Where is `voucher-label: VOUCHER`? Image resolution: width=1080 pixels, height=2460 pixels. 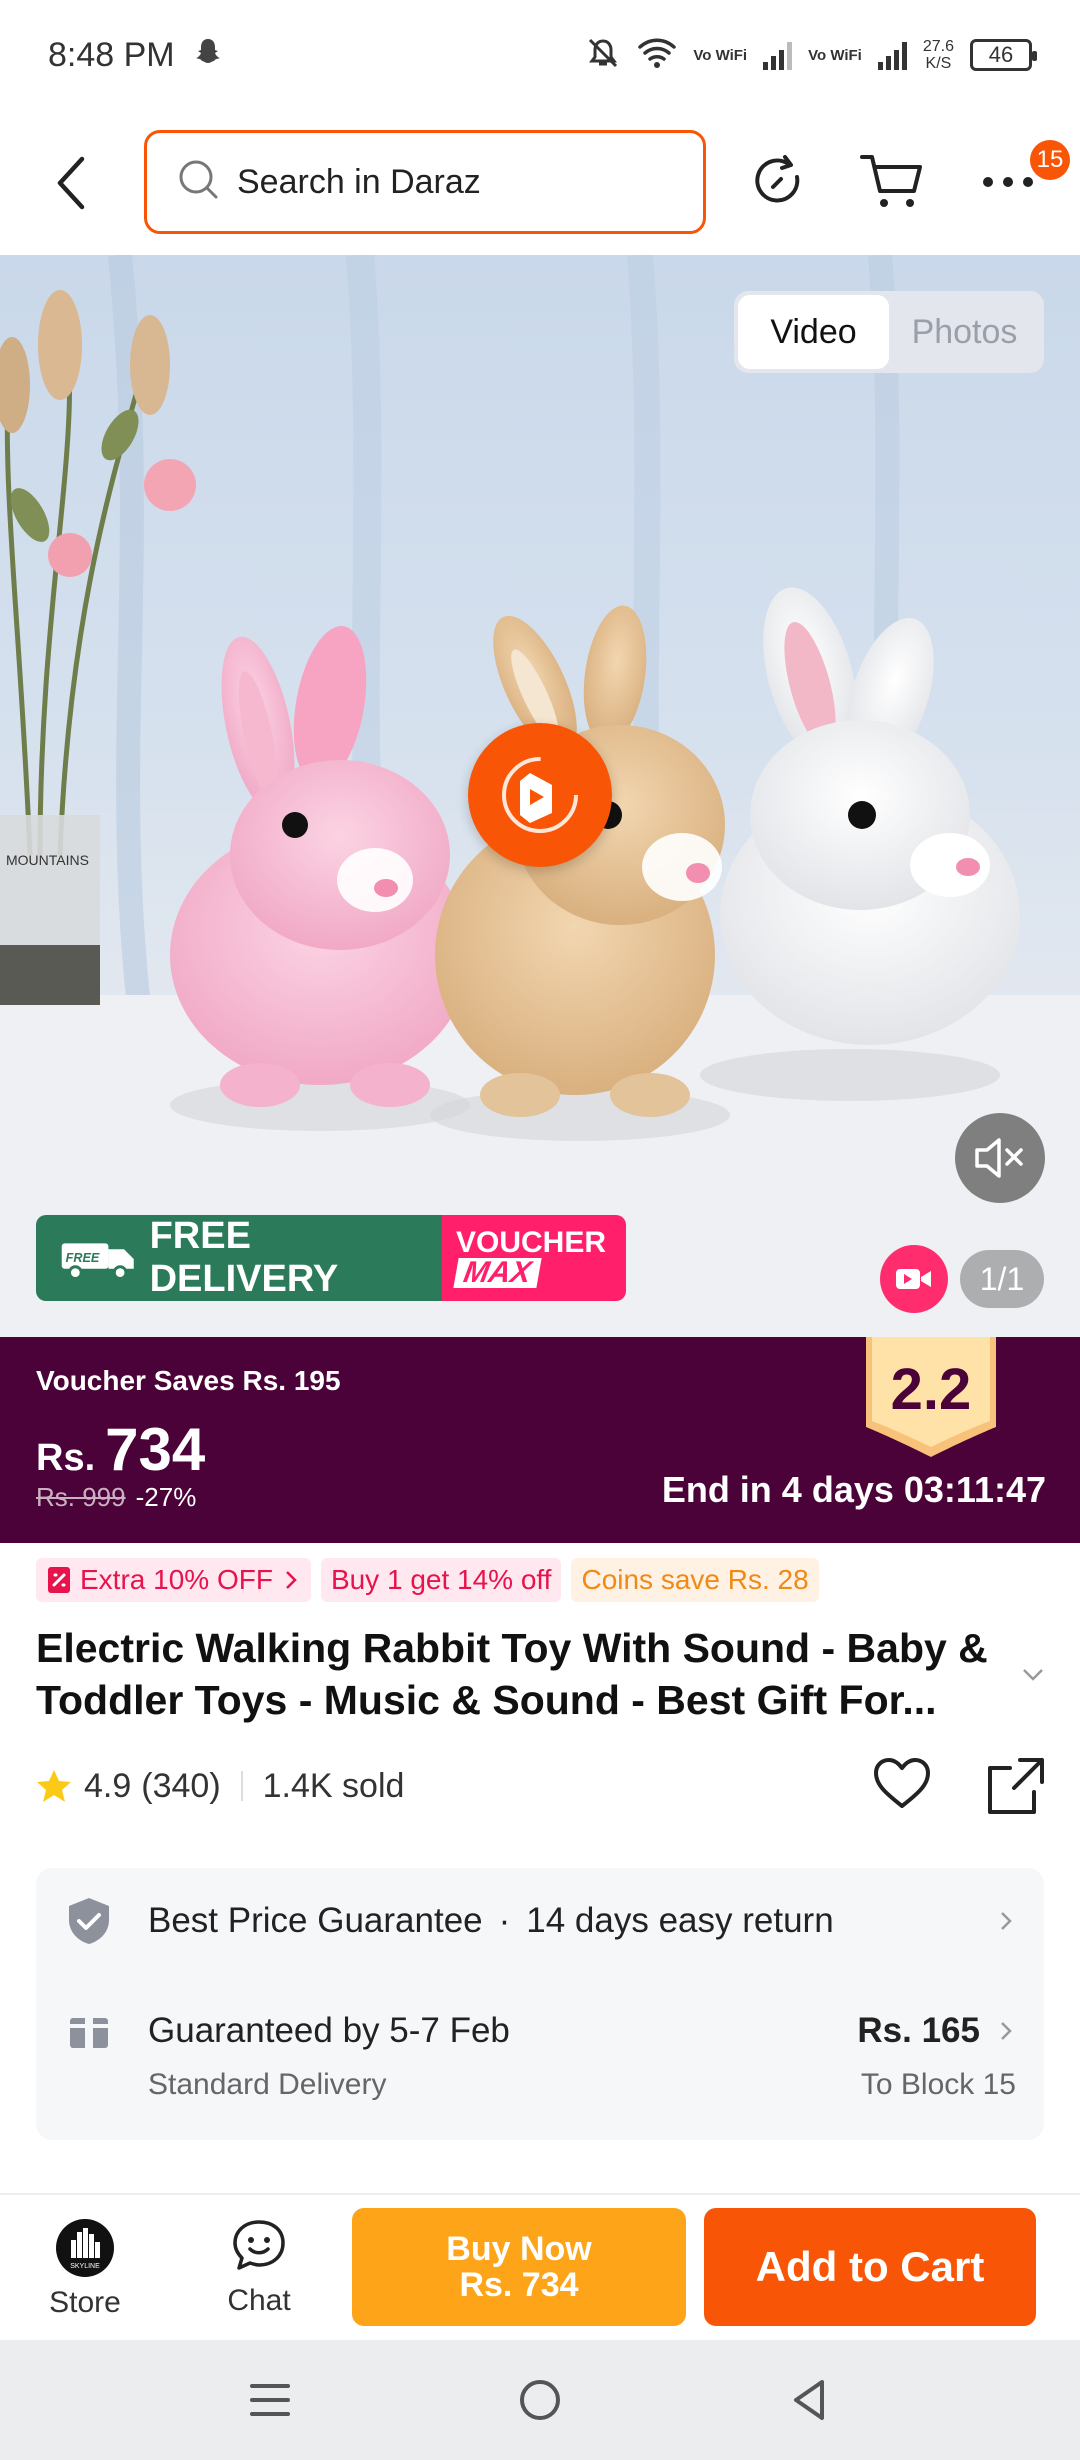
voucher-label: VOUCHER is located at coordinates (531, 1242).